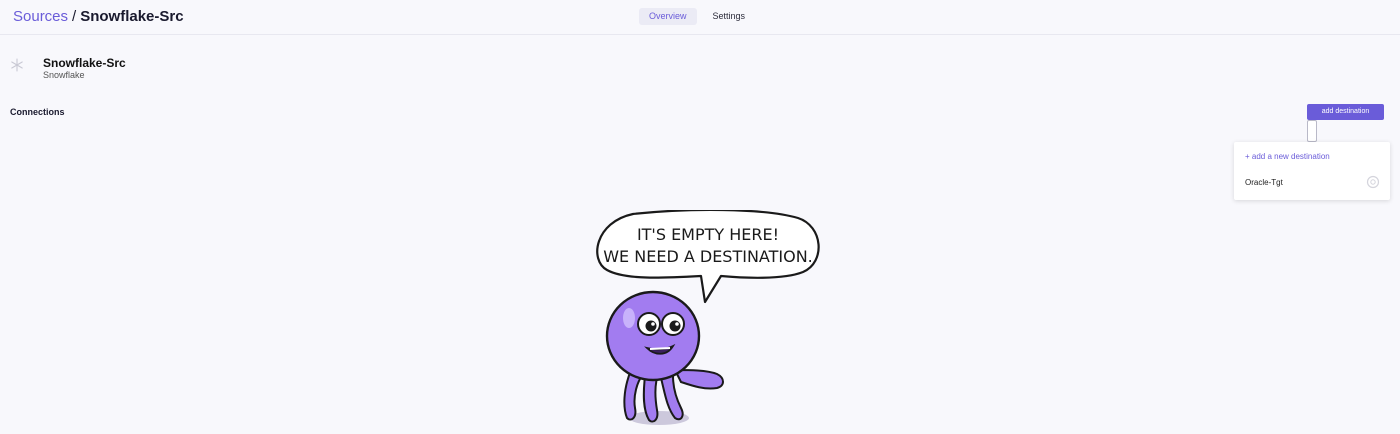 The width and height of the screenshot is (1400, 434). I want to click on destination-item-oracle-tgt: Oracle-Tgt, so click(1264, 182).